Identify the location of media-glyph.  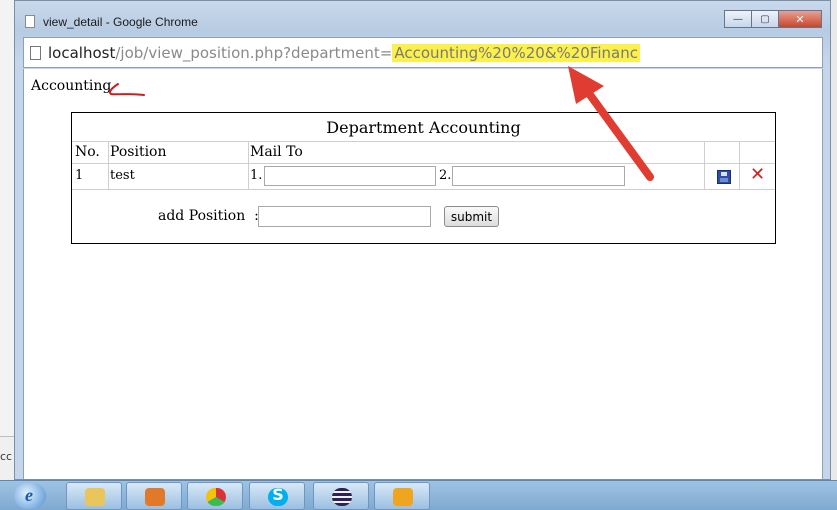
(155, 497).